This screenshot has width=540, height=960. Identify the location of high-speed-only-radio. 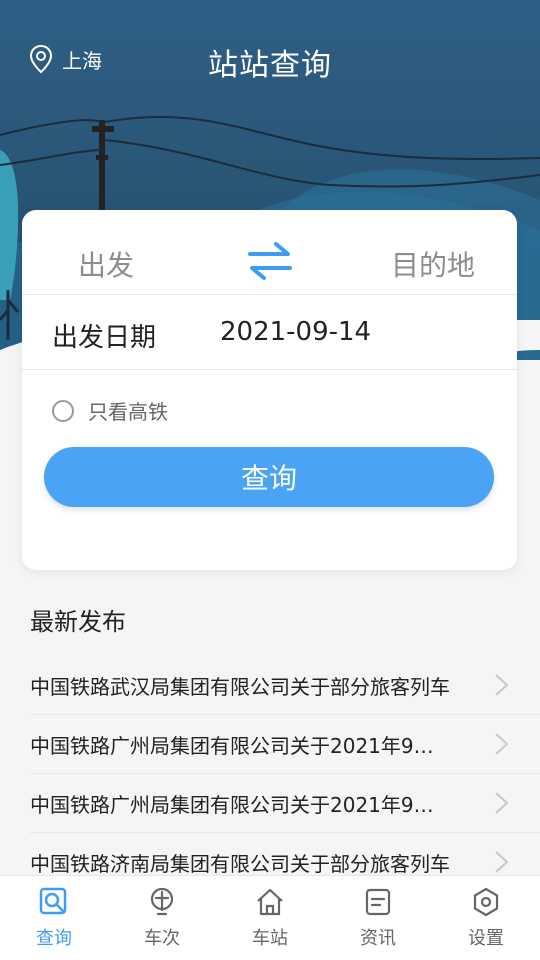
(63, 410).